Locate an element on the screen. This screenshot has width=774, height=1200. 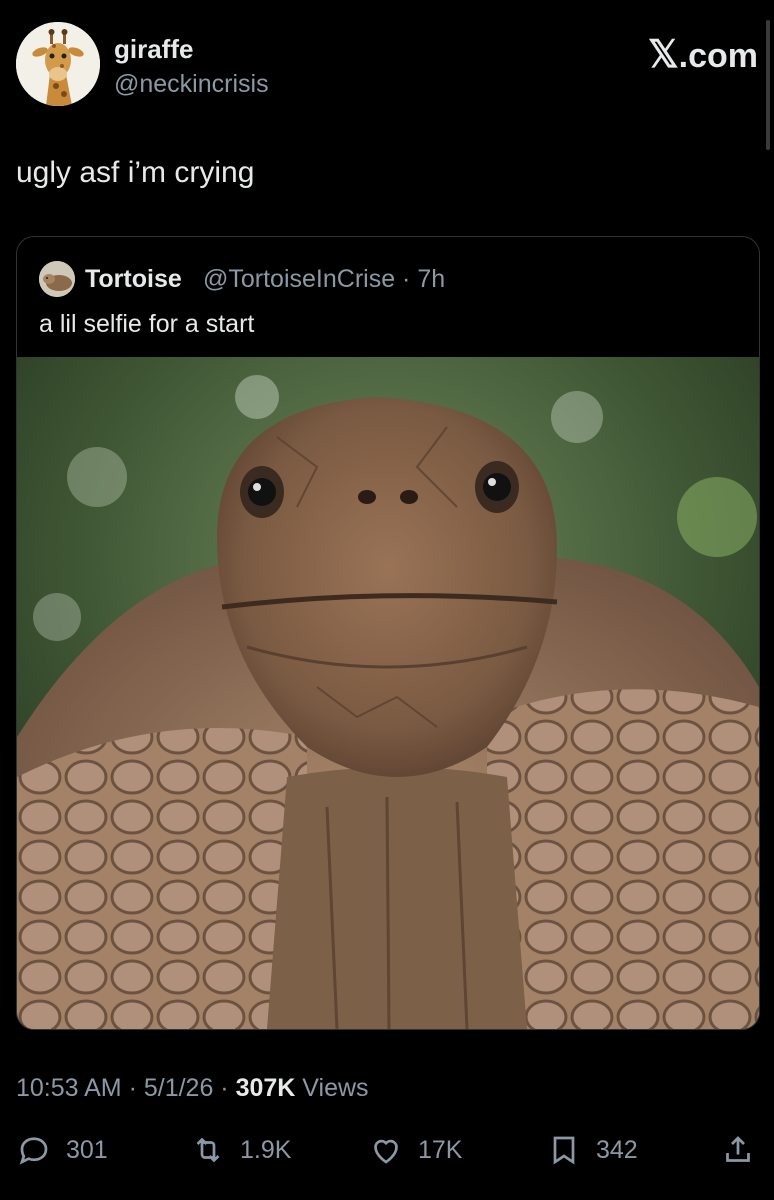
share-button is located at coordinates (745, 1150).